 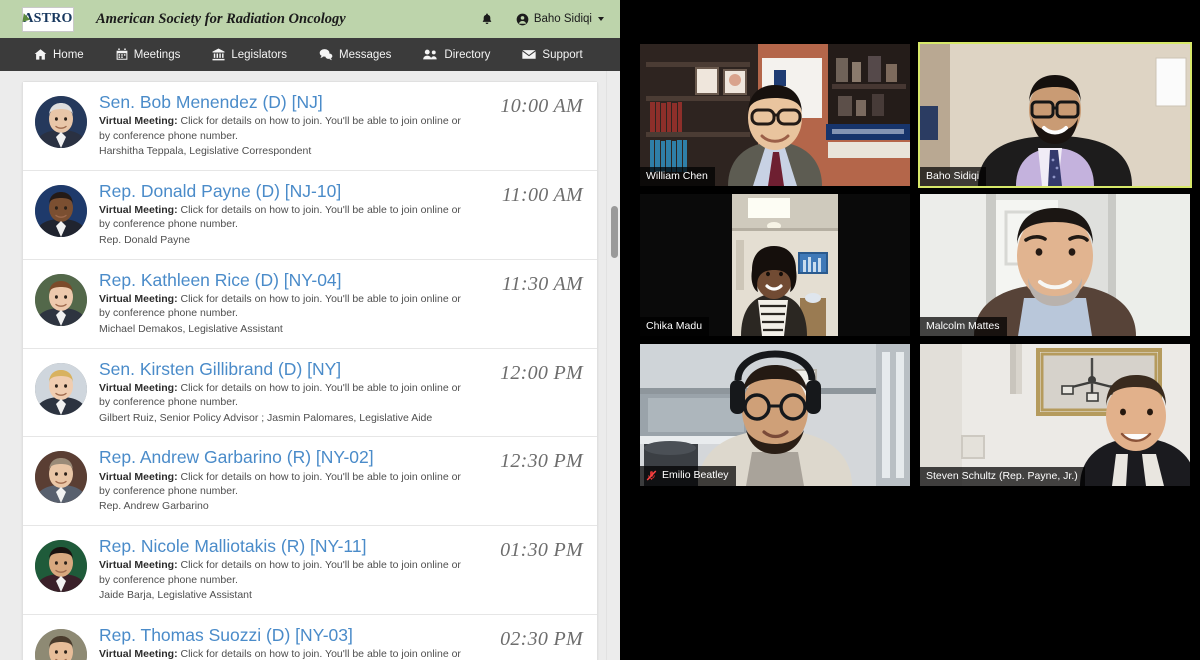 I want to click on envelope-icon, so click(x=529, y=54).